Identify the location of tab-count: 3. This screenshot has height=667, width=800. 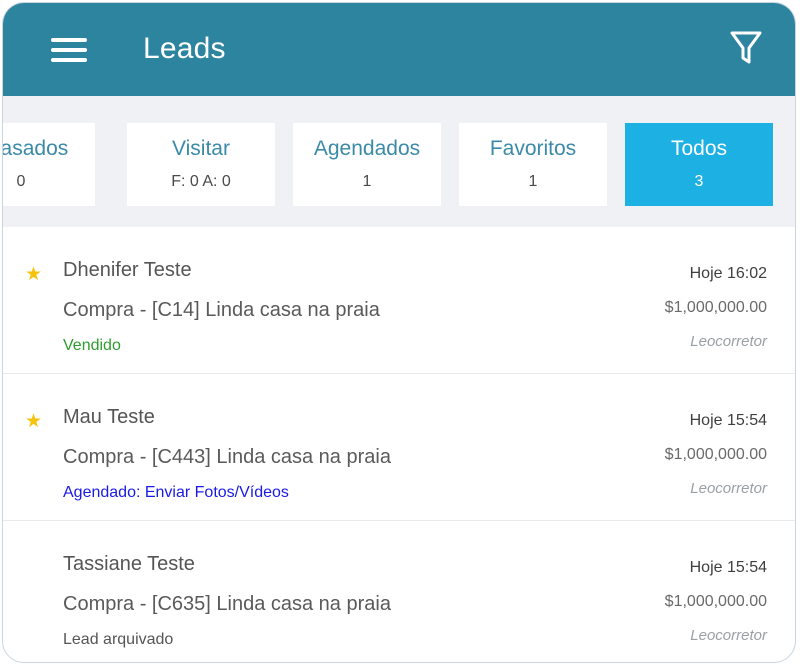
(699, 181).